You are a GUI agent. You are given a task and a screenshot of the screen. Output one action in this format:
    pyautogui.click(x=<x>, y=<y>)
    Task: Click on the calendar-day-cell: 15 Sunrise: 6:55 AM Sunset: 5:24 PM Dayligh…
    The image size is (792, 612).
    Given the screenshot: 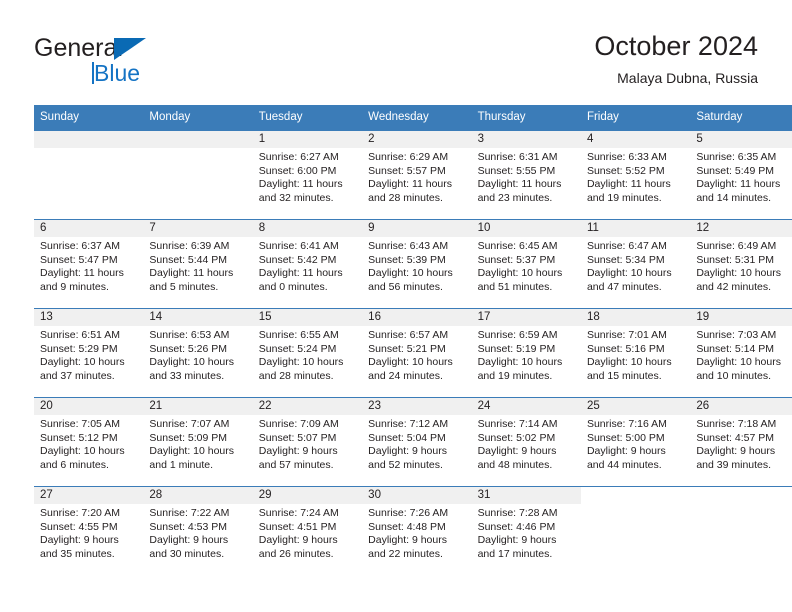 What is the action you would take?
    pyautogui.click(x=307, y=353)
    